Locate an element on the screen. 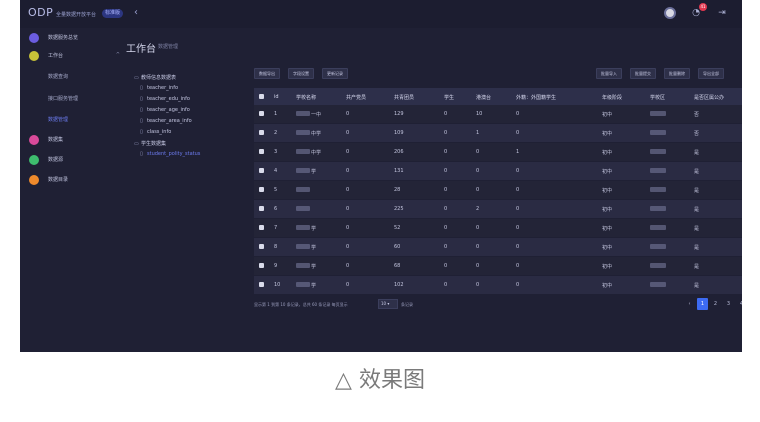  sidebar-item-label: 数据目录 is located at coordinates (58, 180).